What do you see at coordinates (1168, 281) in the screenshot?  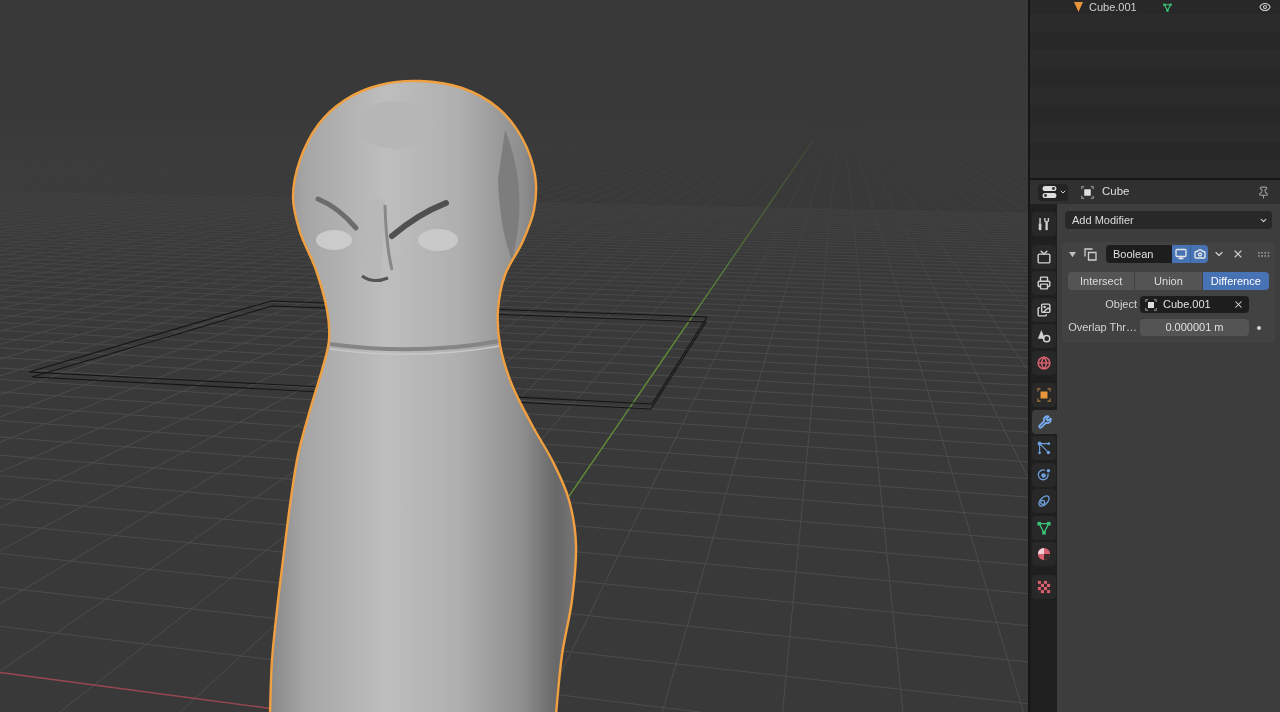 I see `operation-button: Union` at bounding box center [1168, 281].